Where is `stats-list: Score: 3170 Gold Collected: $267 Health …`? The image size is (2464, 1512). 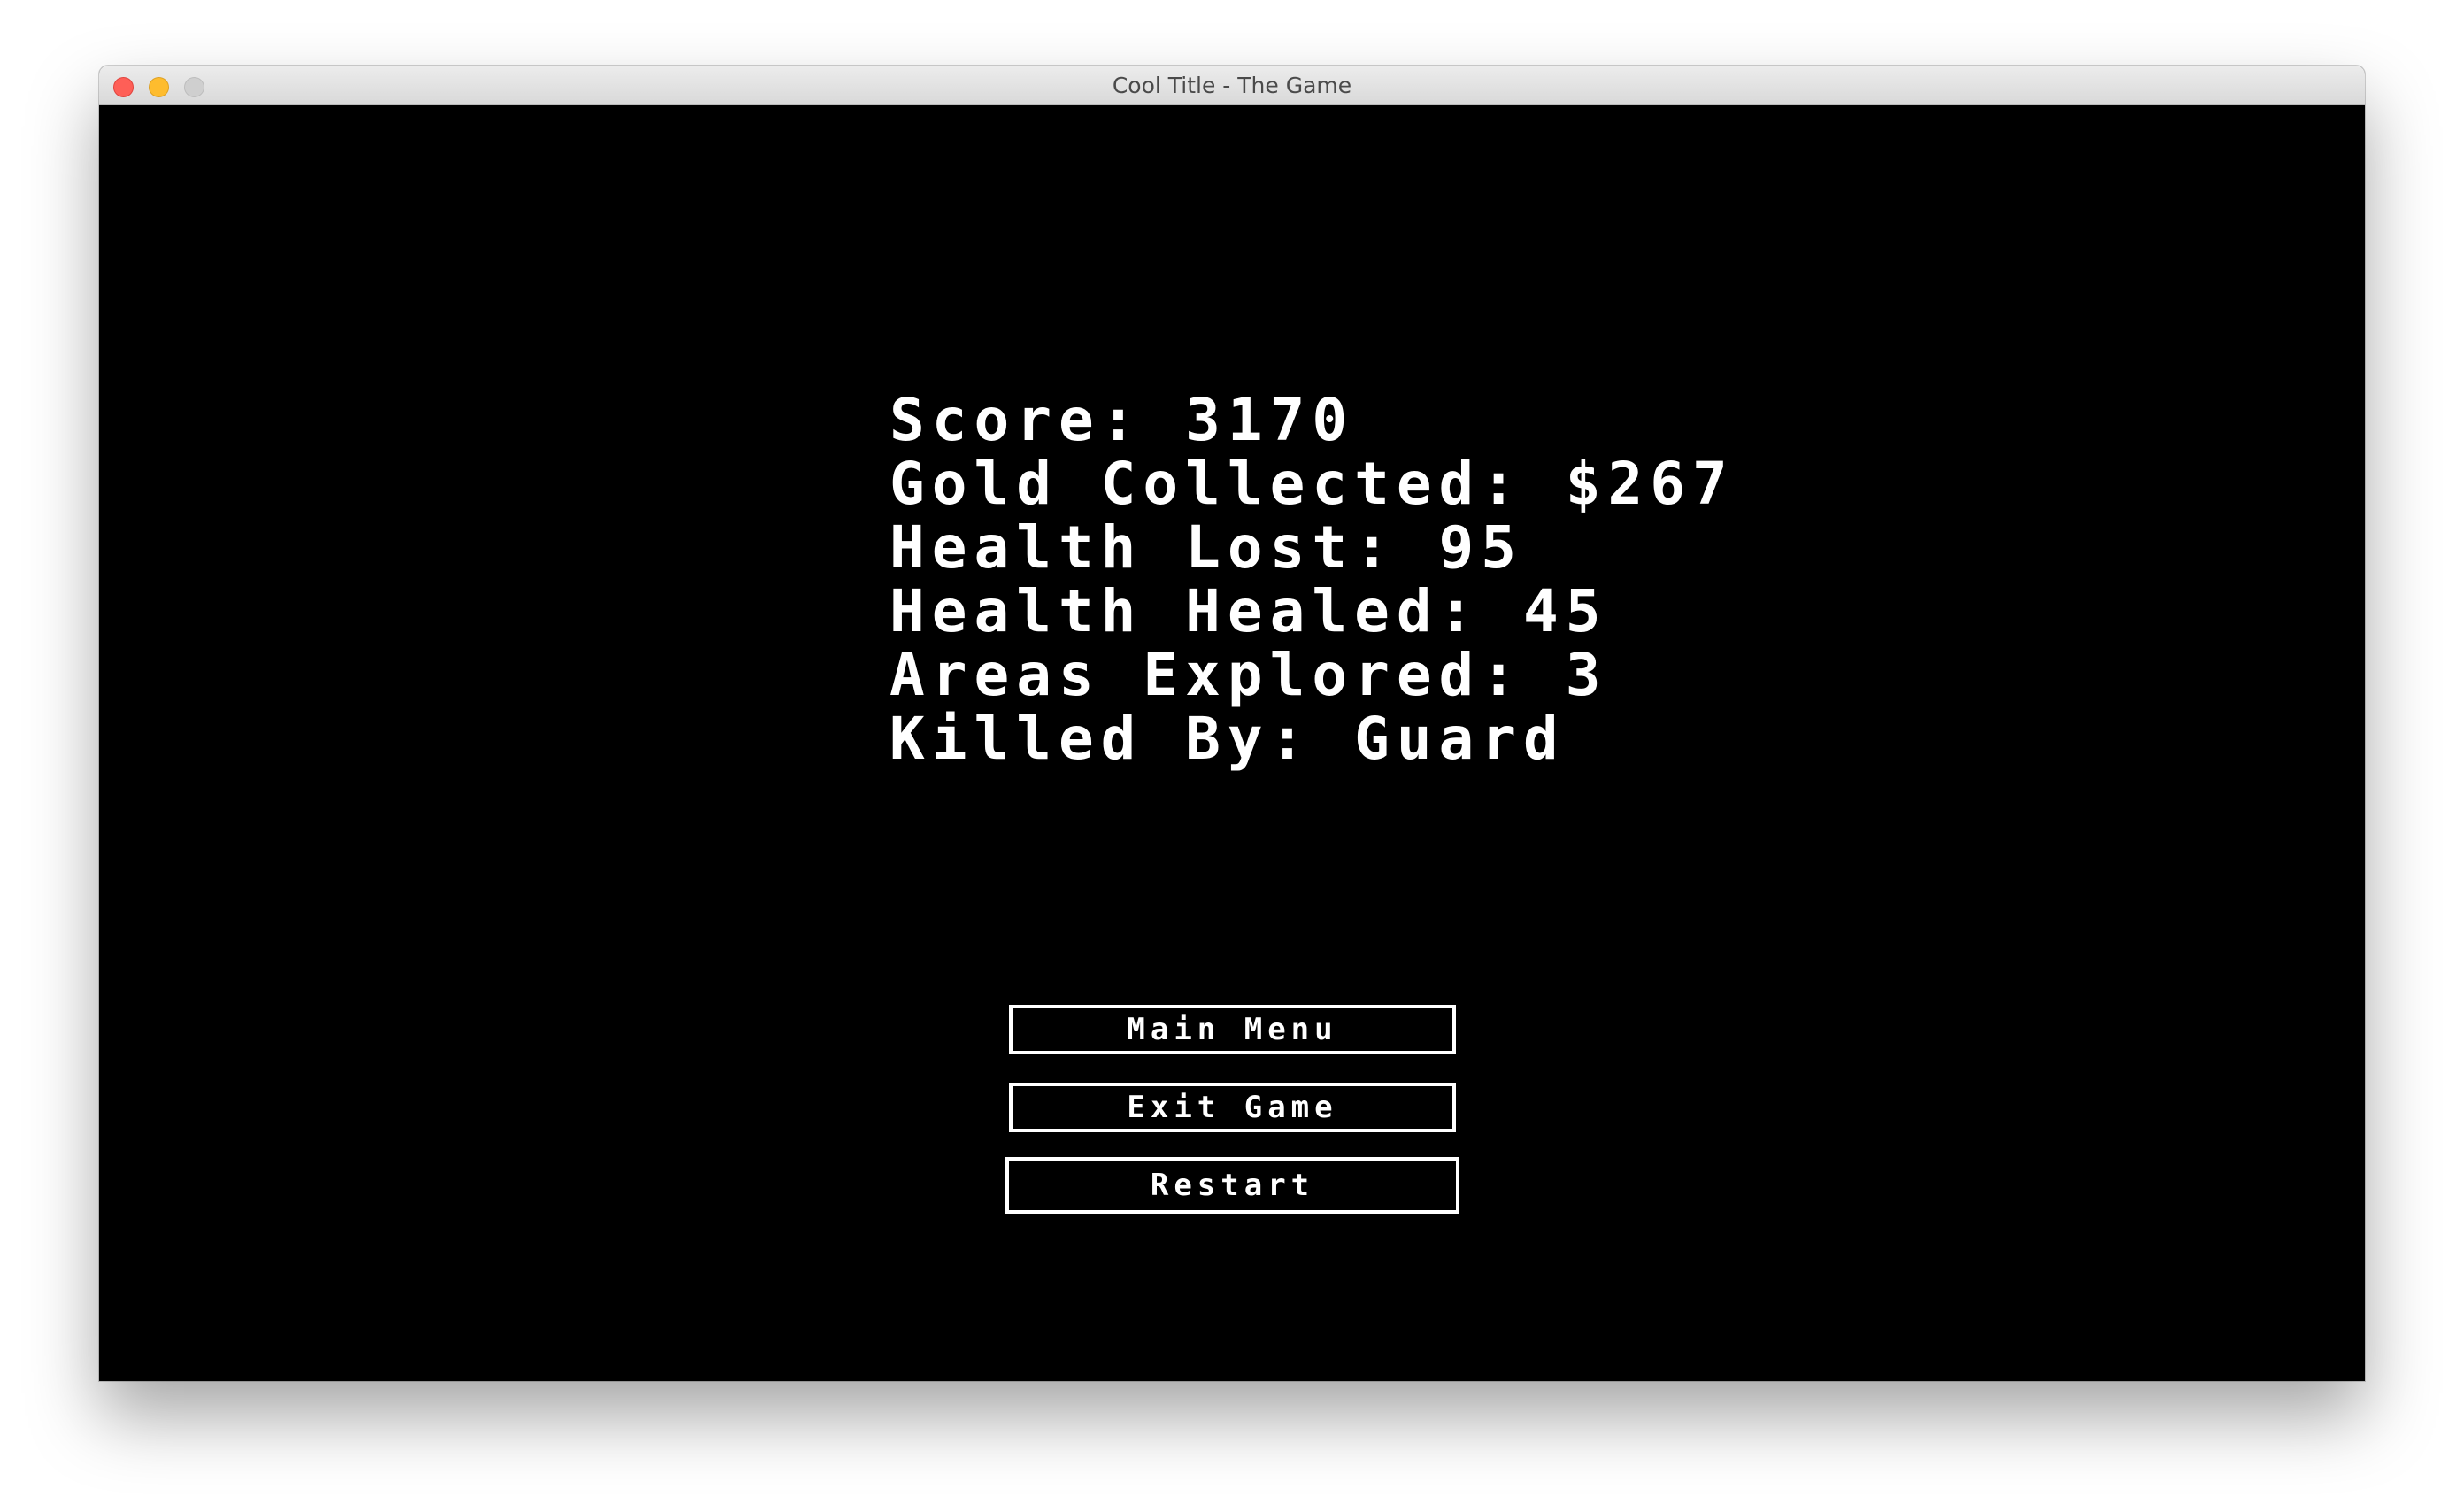 stats-list: Score: 3170 Gold Collected: $267 Health … is located at coordinates (1312, 580).